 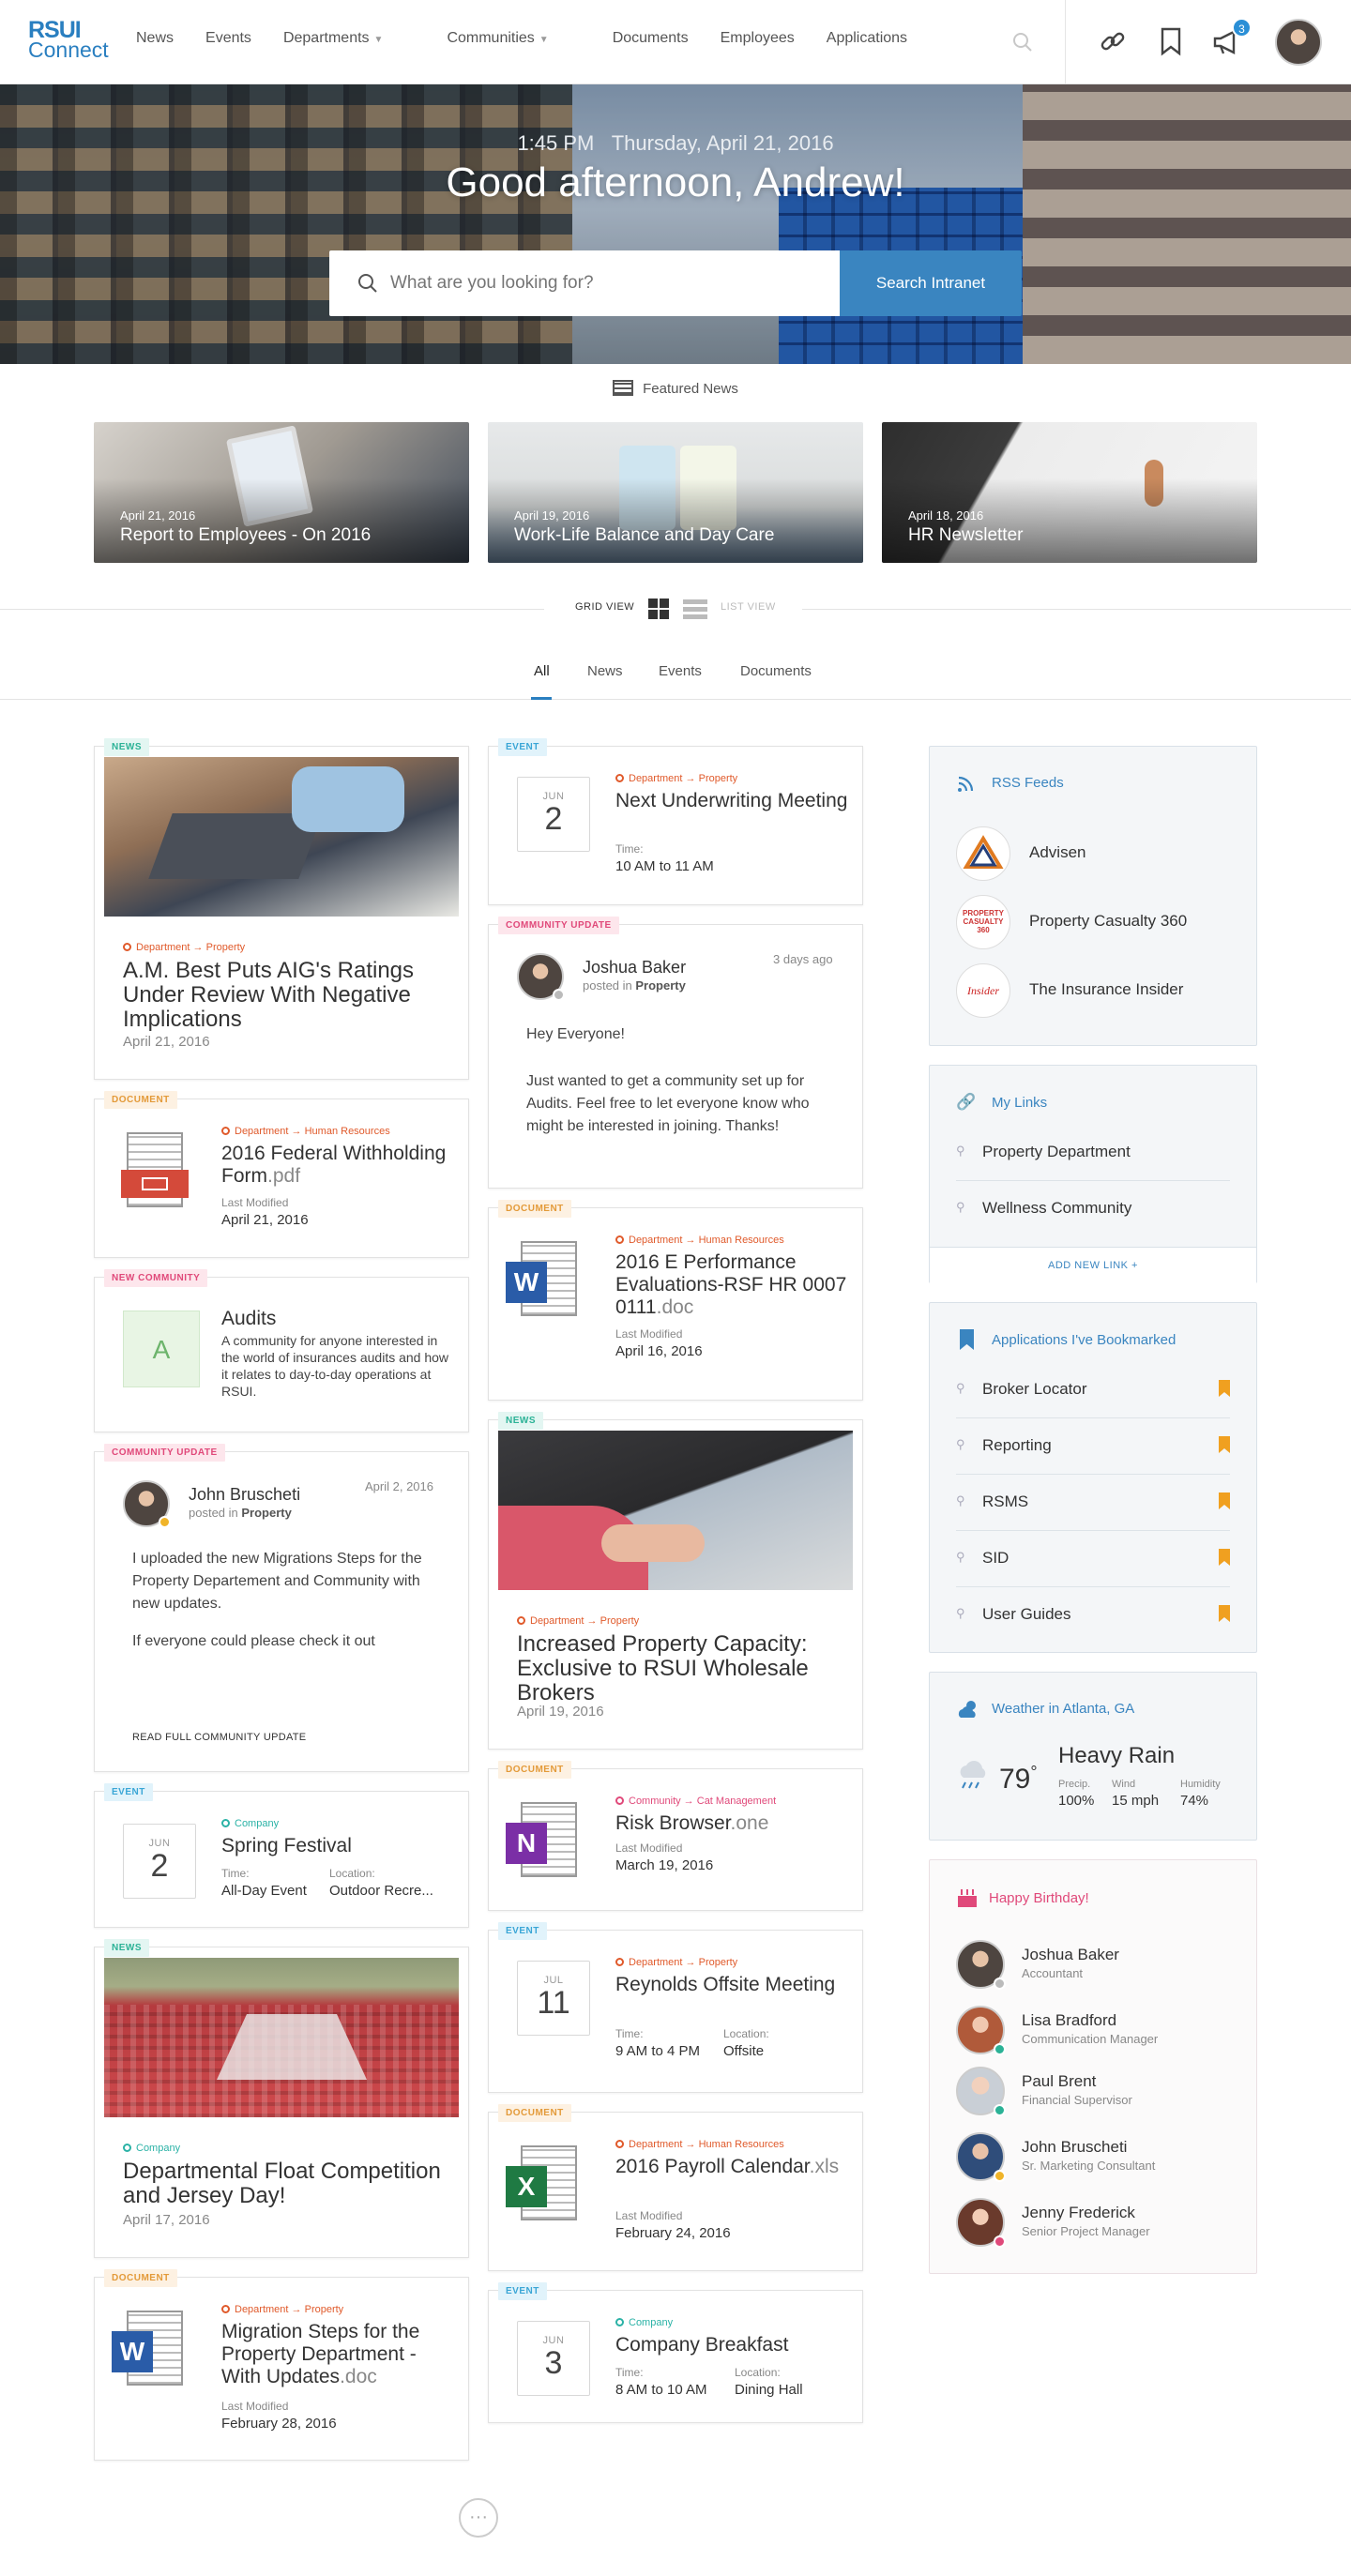 What do you see at coordinates (1057, 852) in the screenshot?
I see `rss-feed-advisen: Advisen` at bounding box center [1057, 852].